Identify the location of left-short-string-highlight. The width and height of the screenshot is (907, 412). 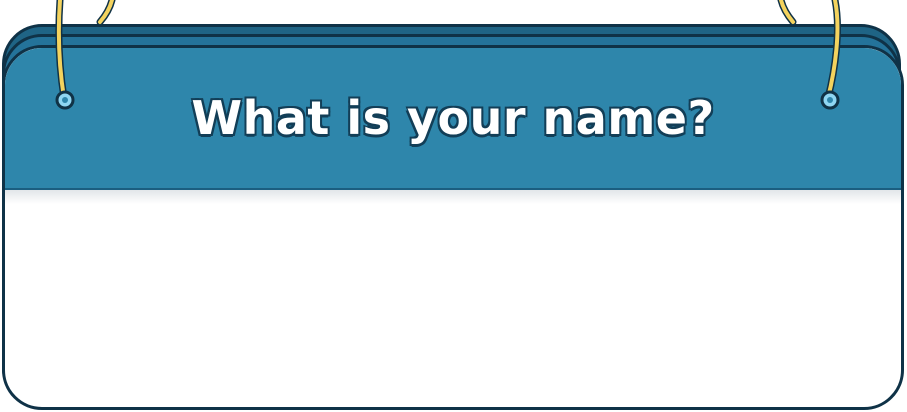
(106, 12).